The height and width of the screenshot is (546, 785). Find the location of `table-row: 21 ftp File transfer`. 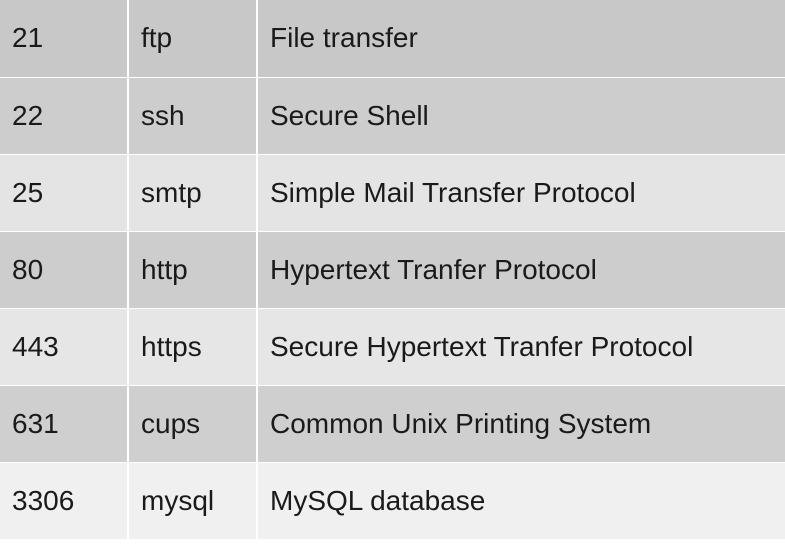

table-row: 21 ftp File transfer is located at coordinates (392, 39).